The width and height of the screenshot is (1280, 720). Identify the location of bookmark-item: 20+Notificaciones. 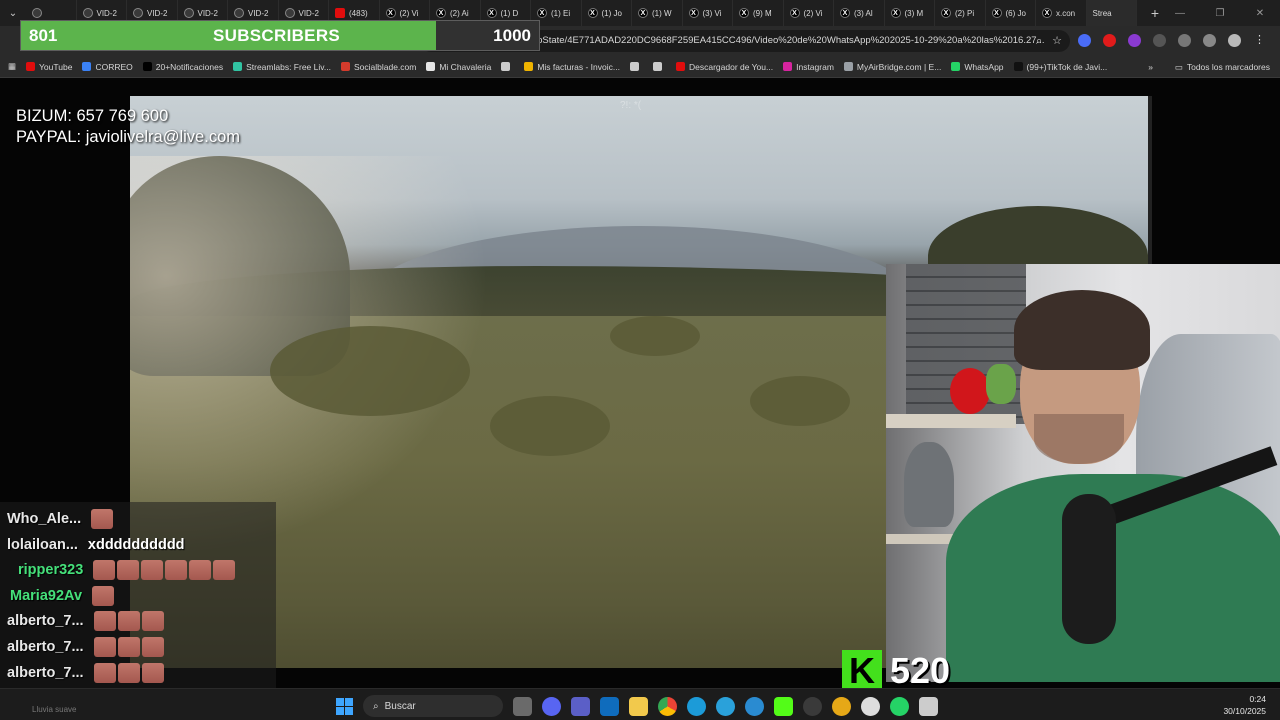
(183, 67).